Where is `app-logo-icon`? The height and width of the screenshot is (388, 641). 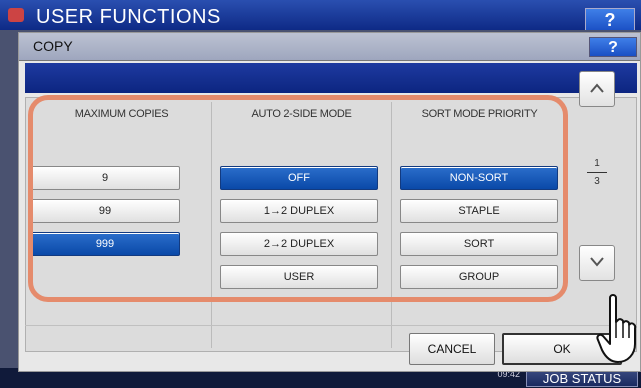 app-logo-icon is located at coordinates (16, 15).